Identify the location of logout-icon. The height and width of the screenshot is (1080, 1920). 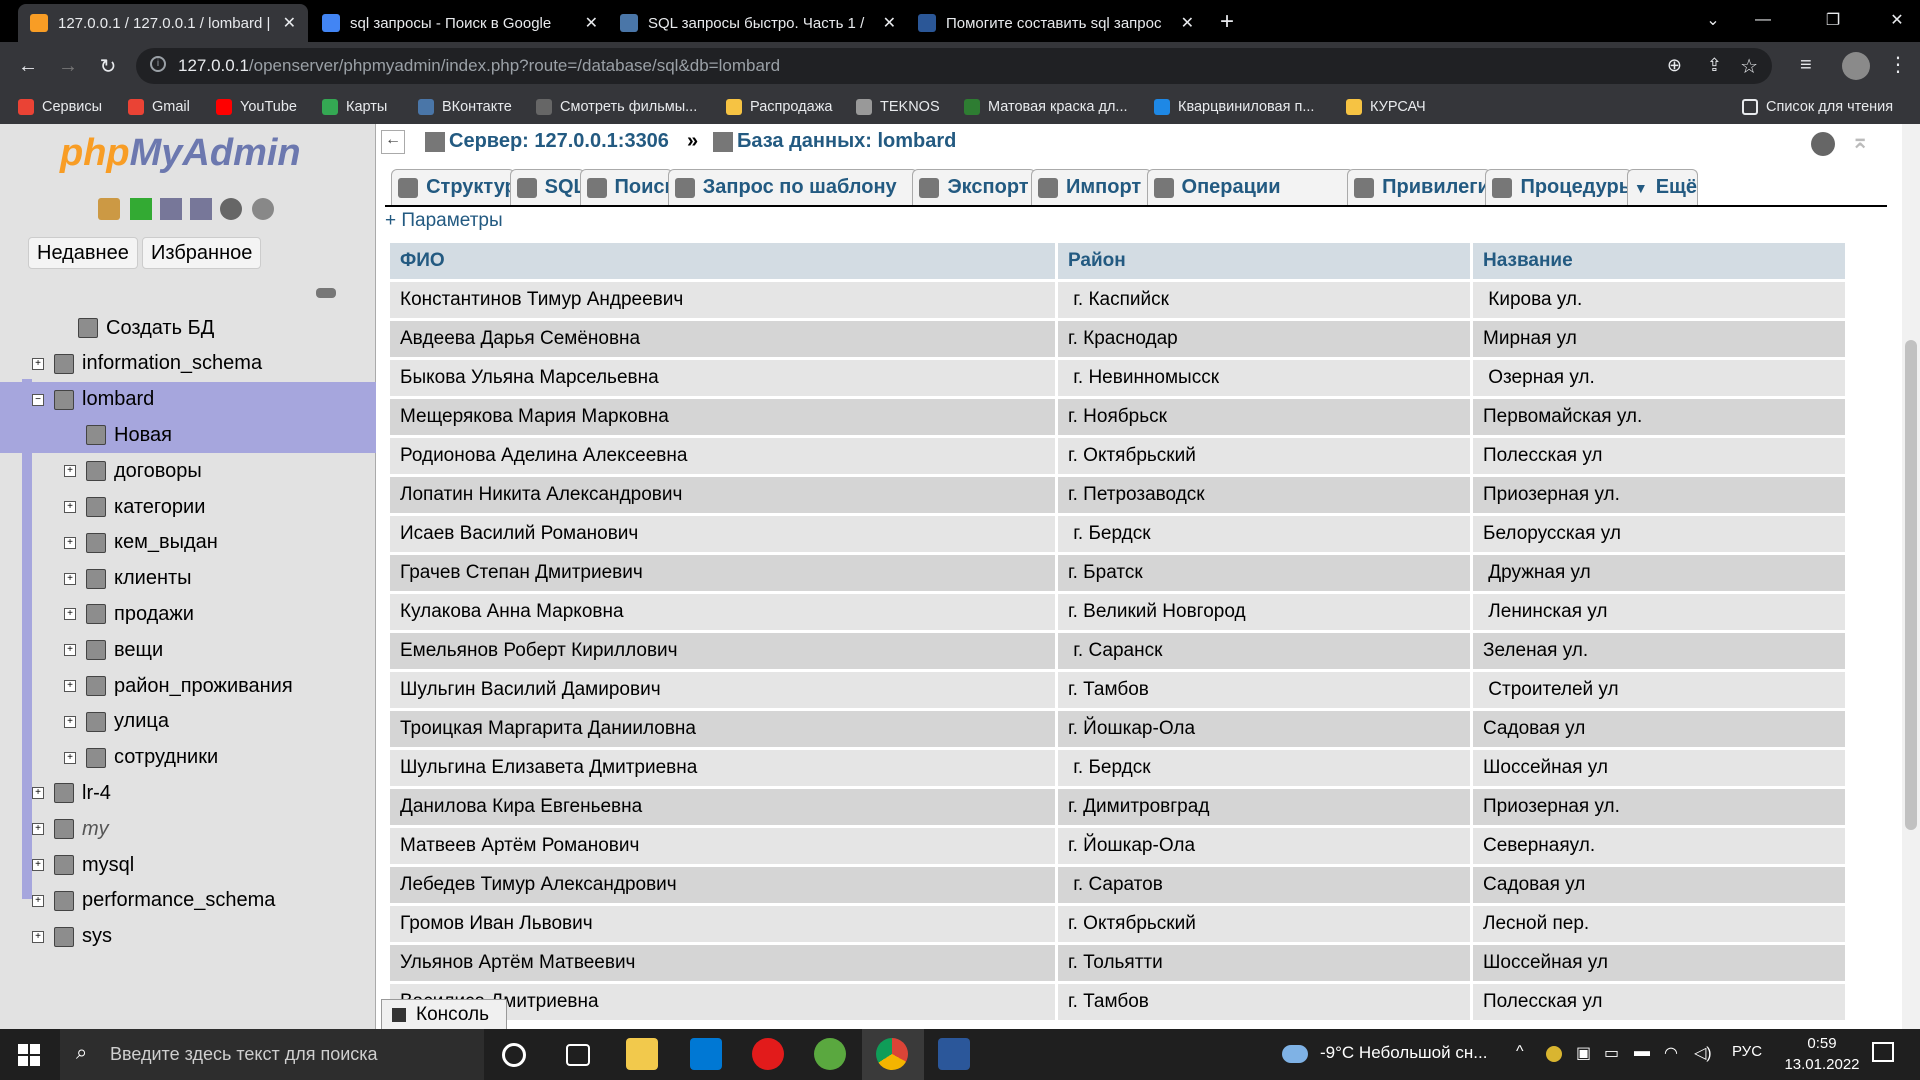
(141, 209).